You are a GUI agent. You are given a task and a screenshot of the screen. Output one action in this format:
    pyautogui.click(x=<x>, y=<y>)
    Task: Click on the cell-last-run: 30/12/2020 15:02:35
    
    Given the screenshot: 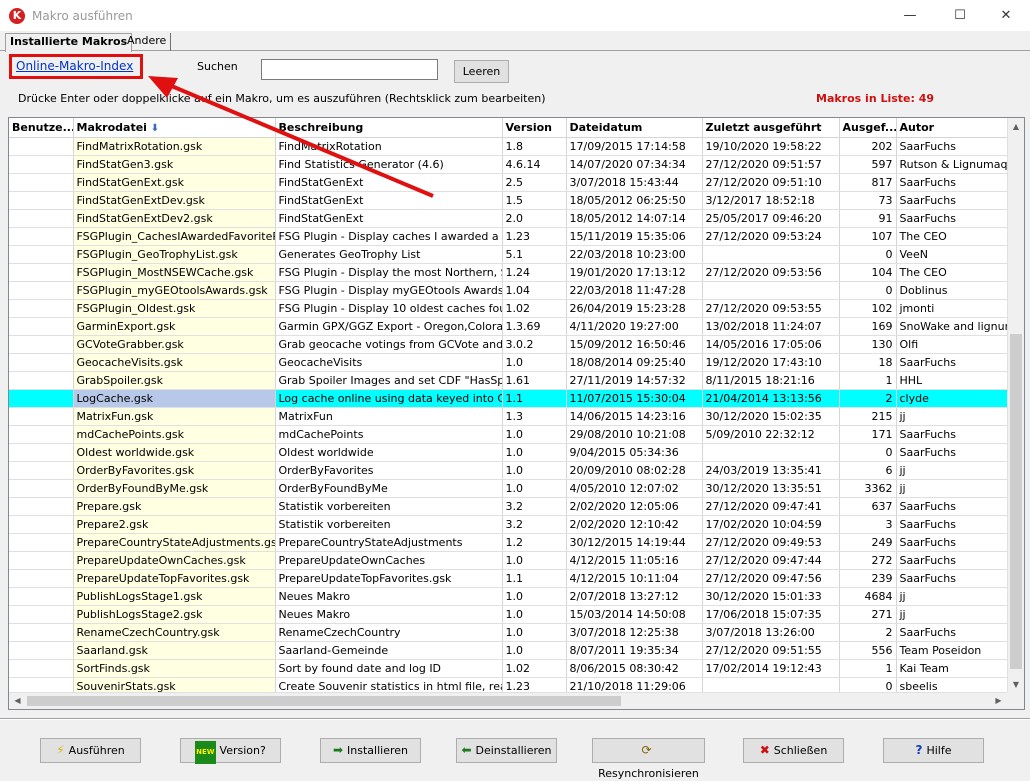 What is the action you would take?
    pyautogui.click(x=771, y=416)
    